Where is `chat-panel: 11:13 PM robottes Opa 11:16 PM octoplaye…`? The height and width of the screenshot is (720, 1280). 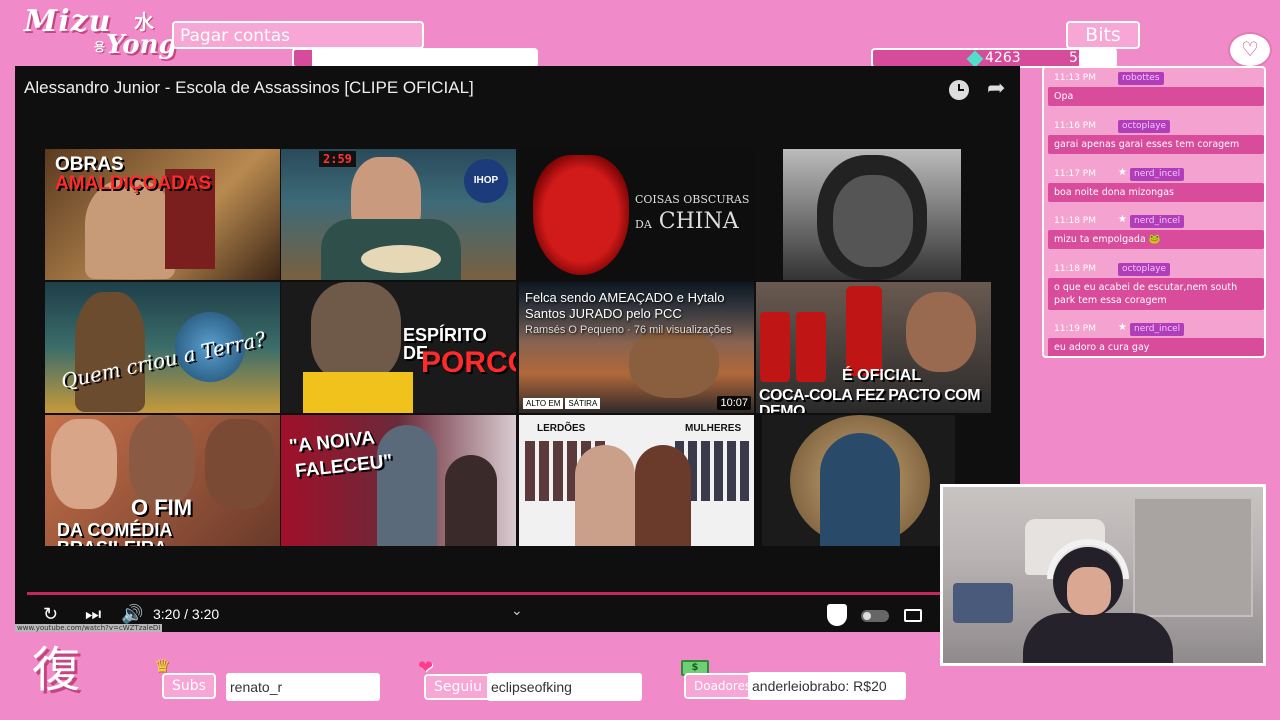 chat-panel: 11:13 PM robottes Opa 11:16 PM octoplaye… is located at coordinates (1154, 212).